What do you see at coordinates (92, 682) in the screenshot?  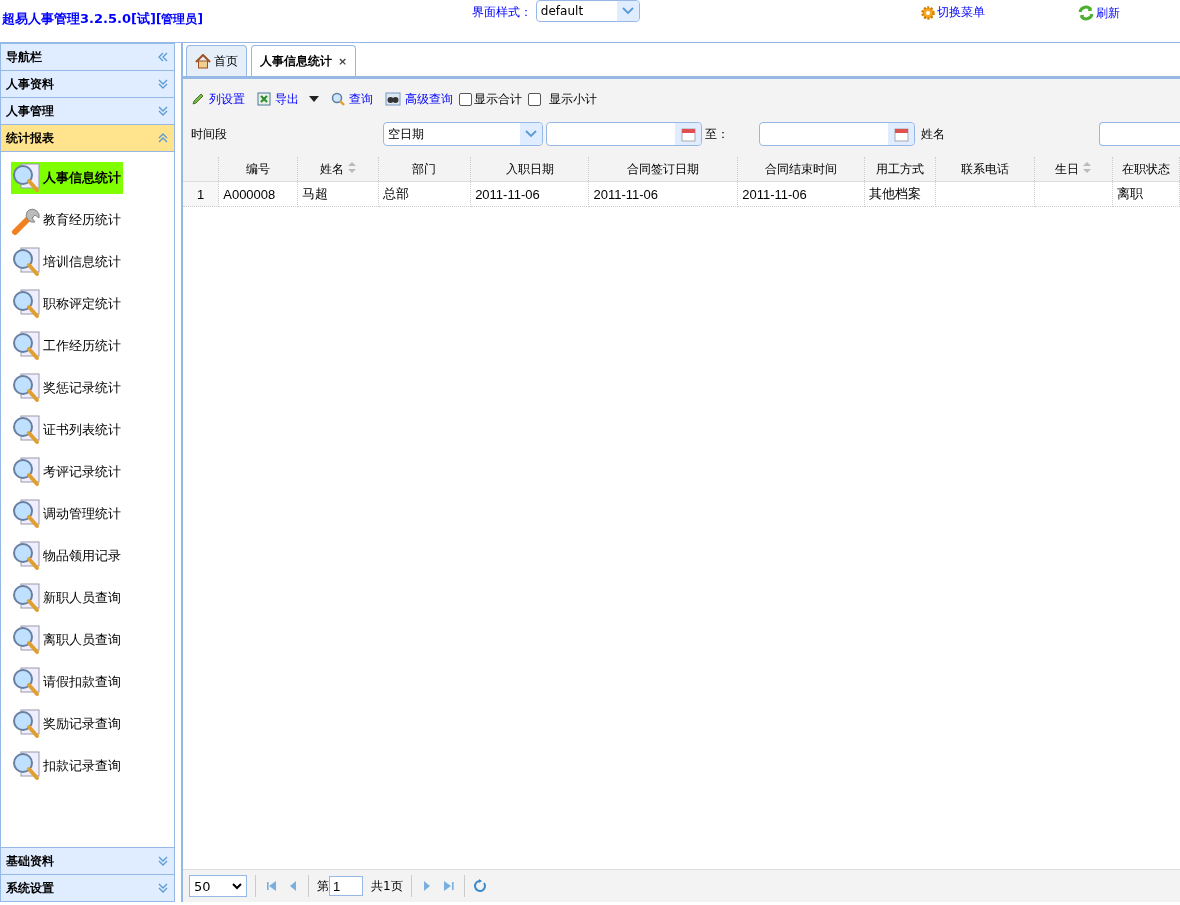 I see `sidebar-item: 请假扣款查询` at bounding box center [92, 682].